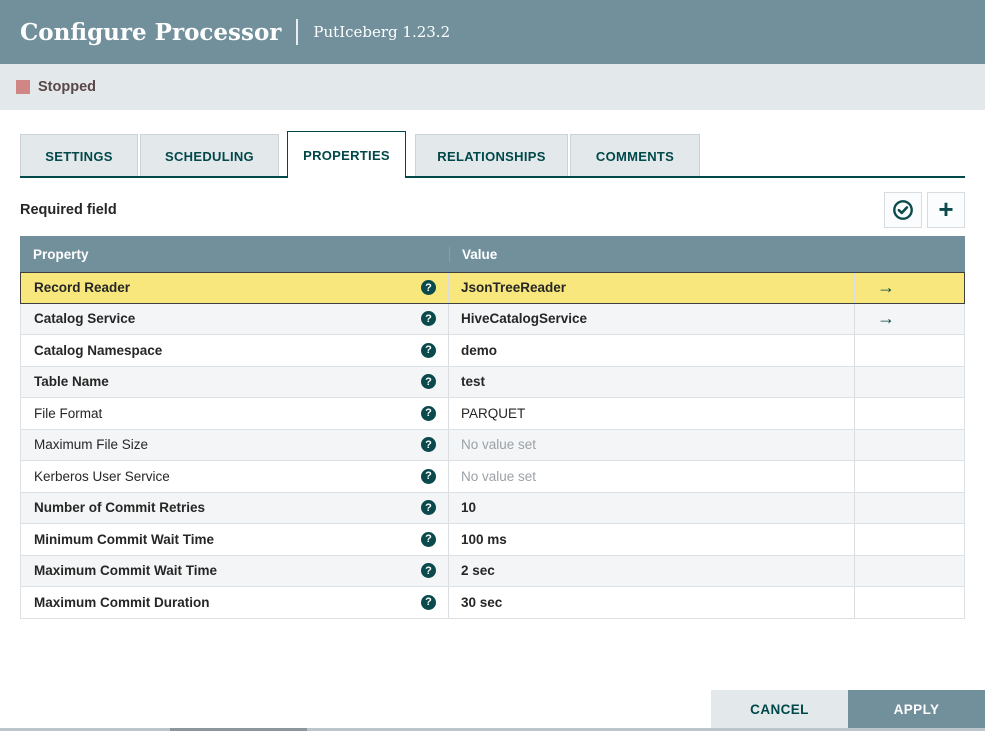 This screenshot has height=731, width=985. What do you see at coordinates (235, 570) in the screenshot?
I see `property-name-cell: Maximum Commit Wait Time?` at bounding box center [235, 570].